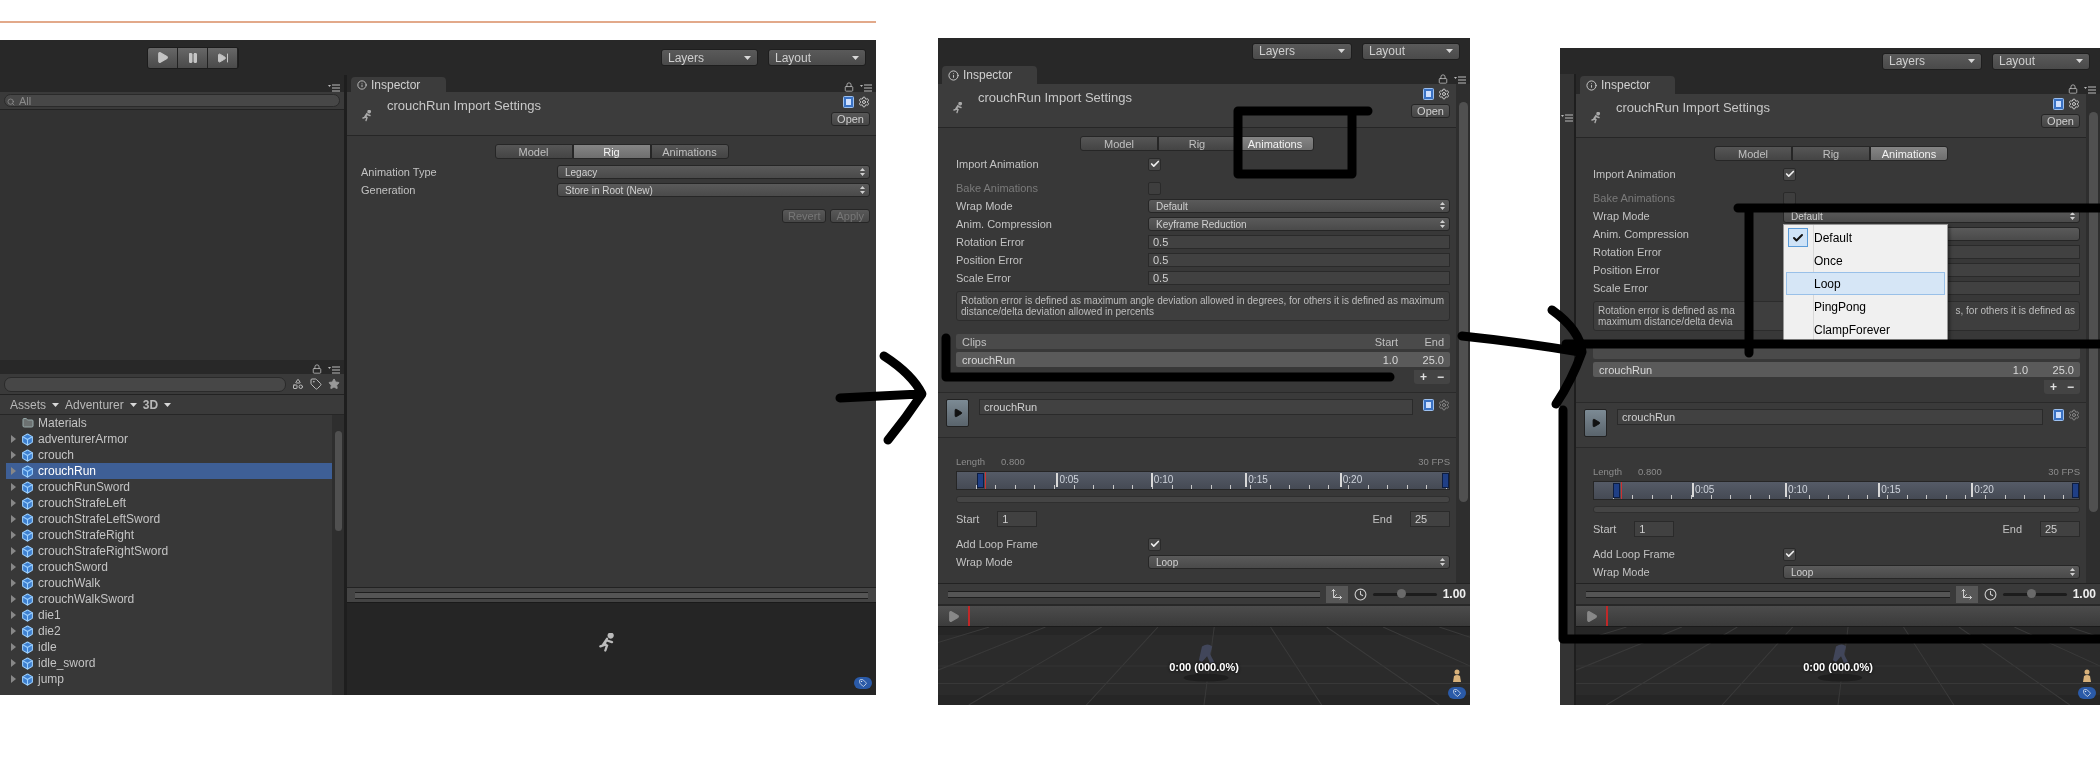 This screenshot has width=2100, height=768. I want to click on shapes-icon, so click(298, 384).